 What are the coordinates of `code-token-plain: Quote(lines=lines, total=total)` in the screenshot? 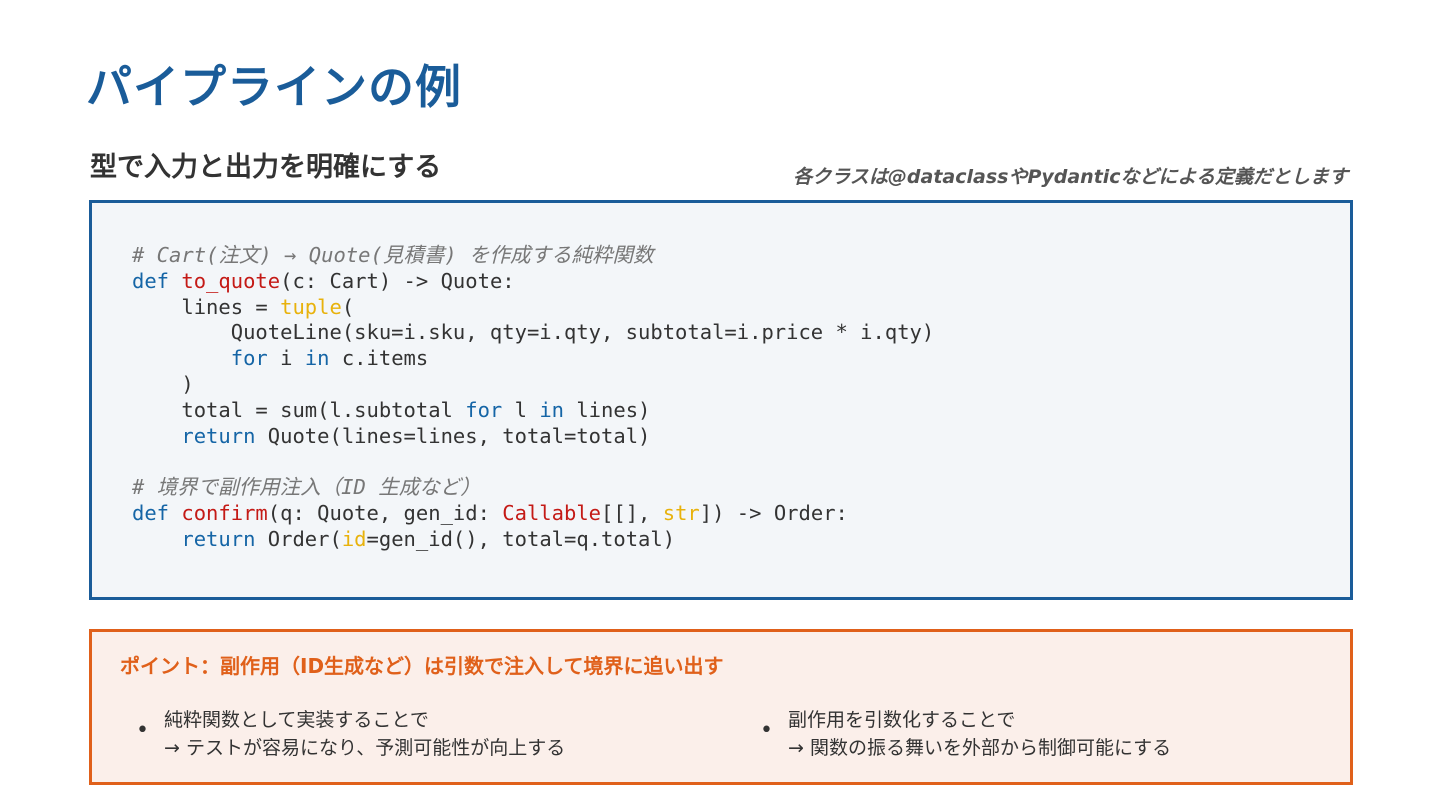 It's located at (453, 435).